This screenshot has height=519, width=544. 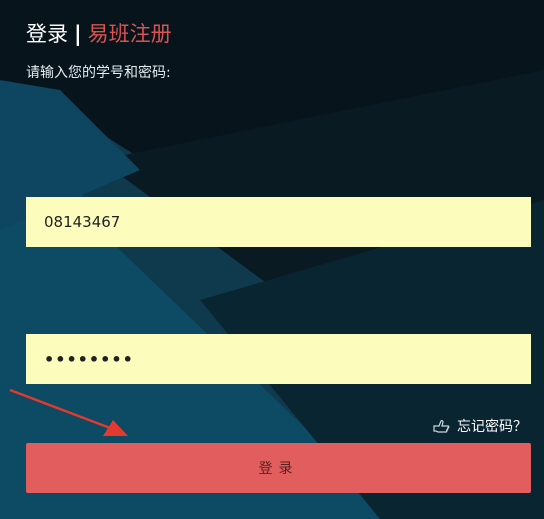 I want to click on pointing-hand-icon, so click(x=441, y=426).